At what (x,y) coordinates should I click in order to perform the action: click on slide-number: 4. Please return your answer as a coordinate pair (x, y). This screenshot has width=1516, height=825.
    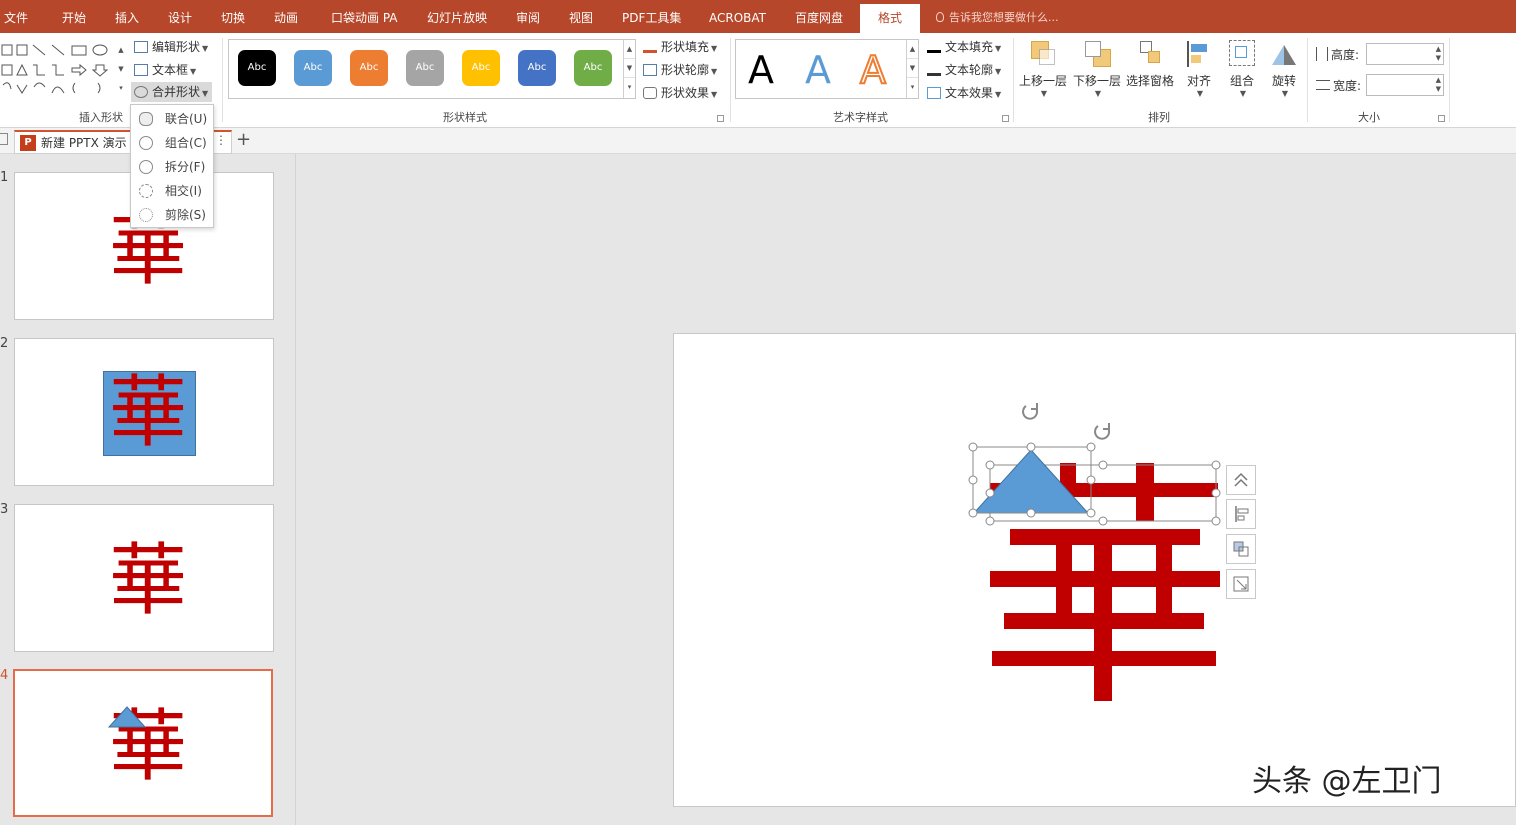
    Looking at the image, I should click on (4, 675).